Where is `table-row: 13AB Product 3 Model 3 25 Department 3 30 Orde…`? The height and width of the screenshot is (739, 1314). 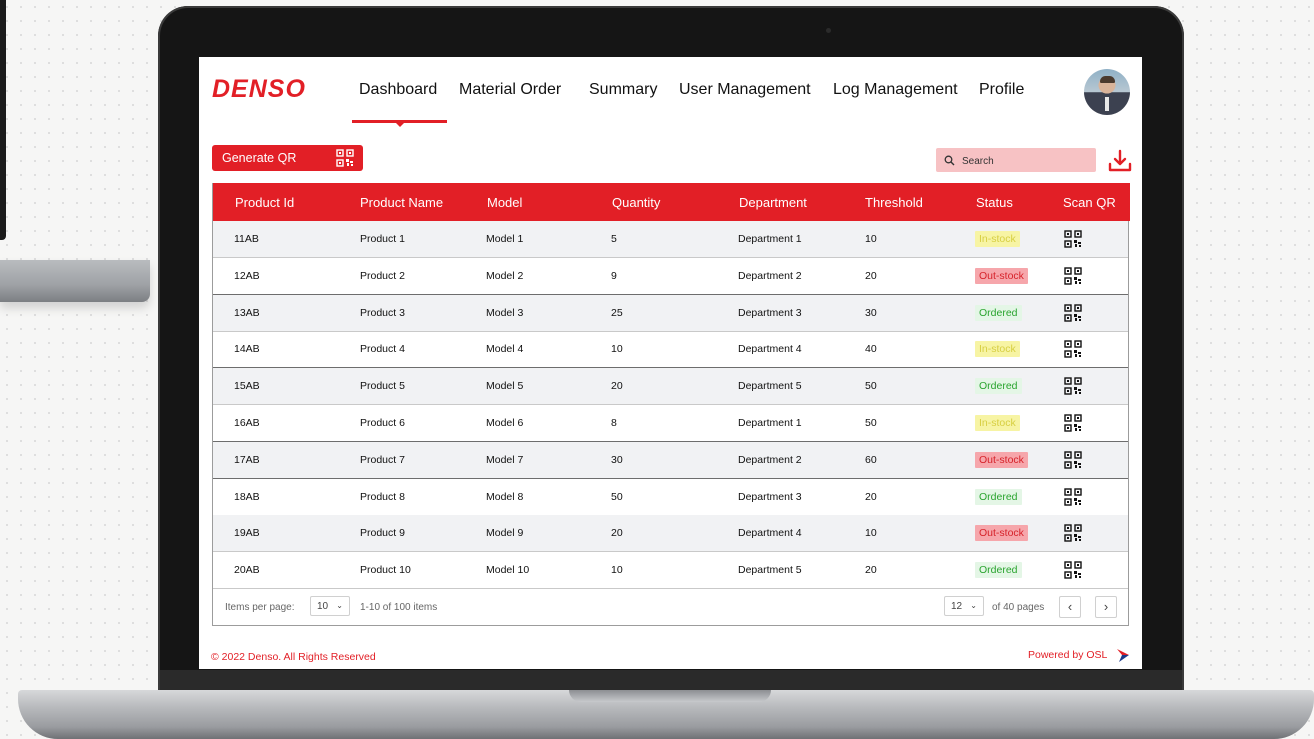 table-row: 13AB Product 3 Model 3 25 Department 3 30 Orde… is located at coordinates (670, 313).